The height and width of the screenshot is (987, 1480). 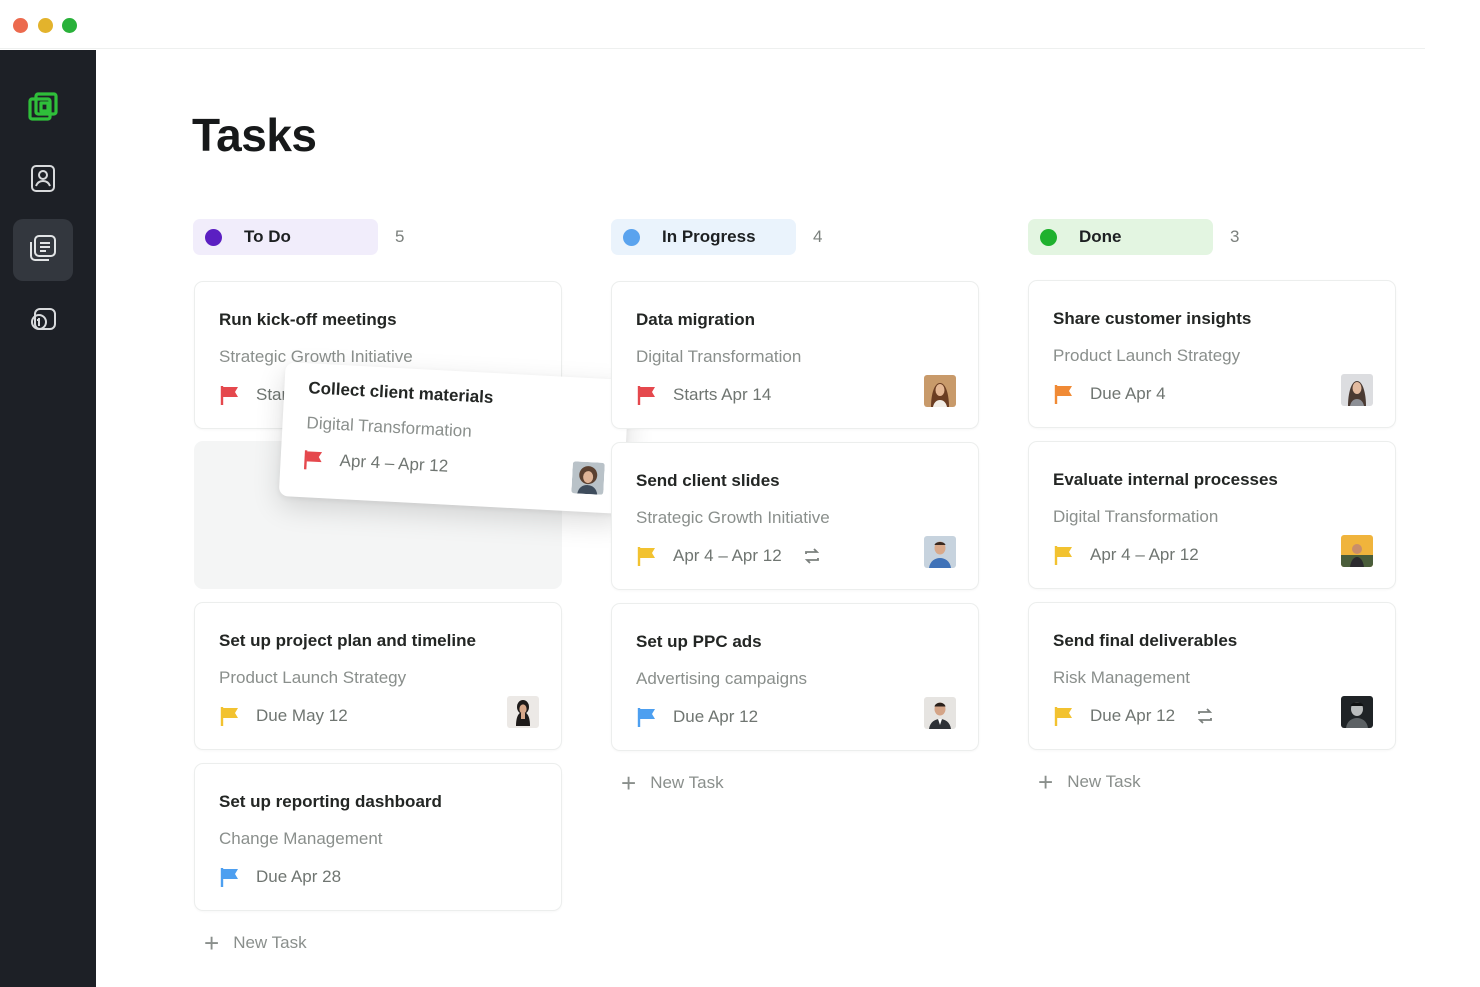 What do you see at coordinates (69, 25) in the screenshot?
I see `maximize-window-button` at bounding box center [69, 25].